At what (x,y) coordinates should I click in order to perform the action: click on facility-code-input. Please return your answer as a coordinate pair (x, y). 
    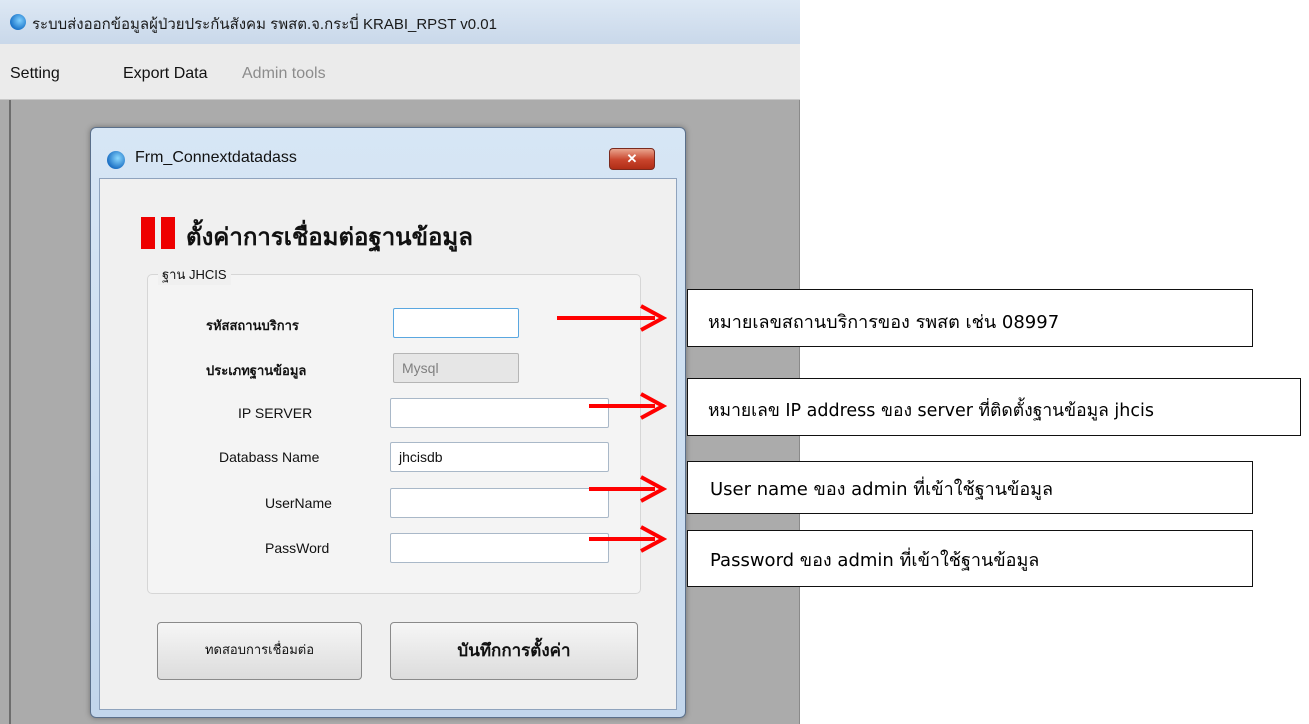
    Looking at the image, I should click on (456, 323).